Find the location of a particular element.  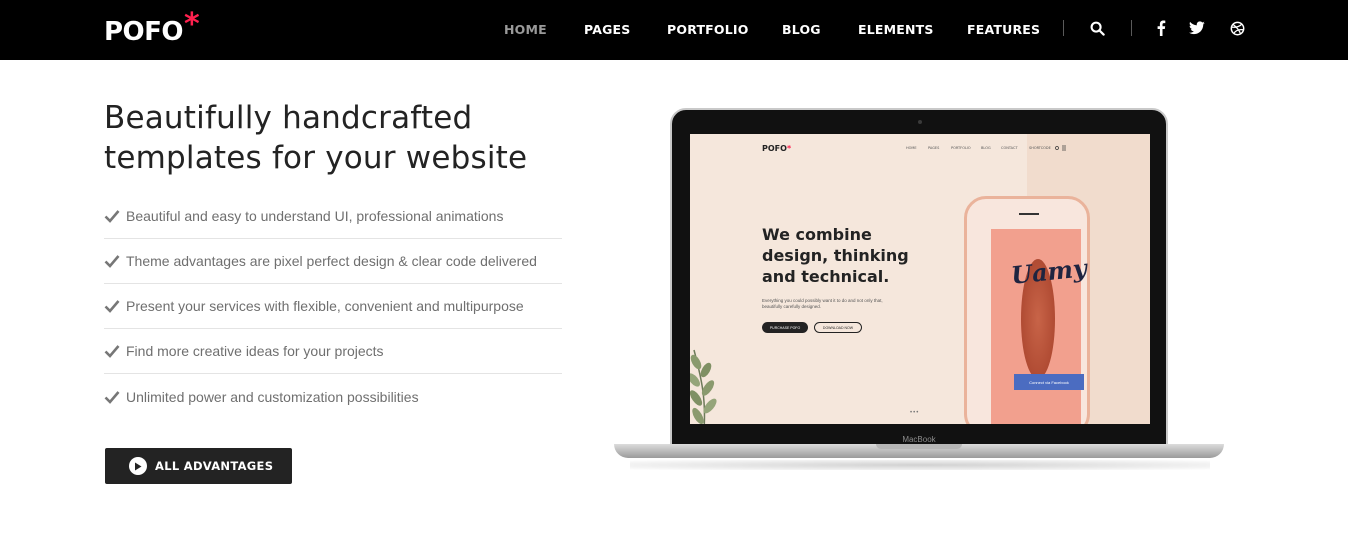

menu-home: HOME is located at coordinates (525, 29).